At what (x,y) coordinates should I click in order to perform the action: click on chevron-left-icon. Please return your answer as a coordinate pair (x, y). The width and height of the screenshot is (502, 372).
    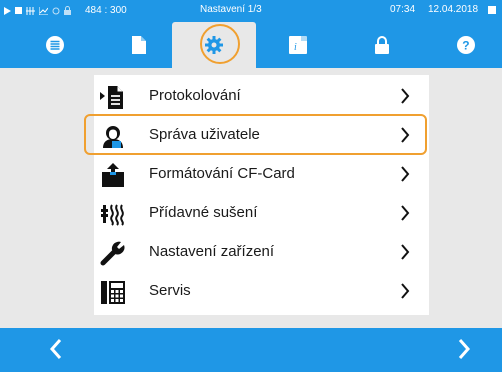
    Looking at the image, I should click on (55, 349).